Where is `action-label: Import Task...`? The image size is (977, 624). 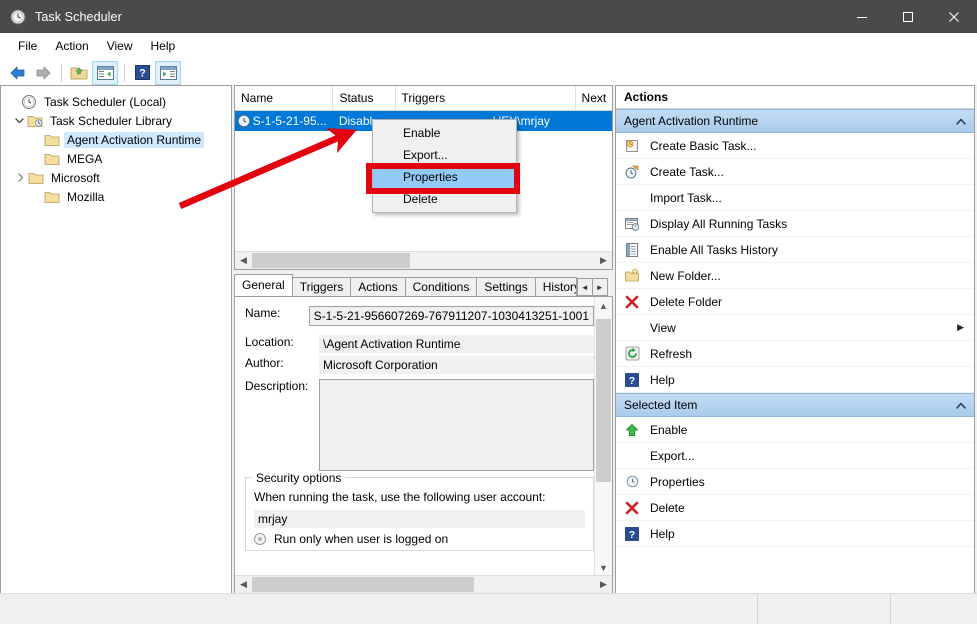 action-label: Import Task... is located at coordinates (686, 197).